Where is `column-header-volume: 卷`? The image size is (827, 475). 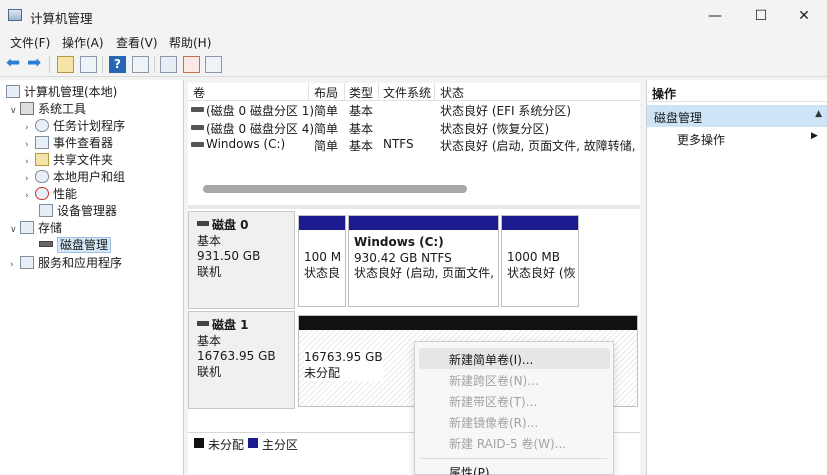
column-header-volume: 卷 is located at coordinates (199, 92).